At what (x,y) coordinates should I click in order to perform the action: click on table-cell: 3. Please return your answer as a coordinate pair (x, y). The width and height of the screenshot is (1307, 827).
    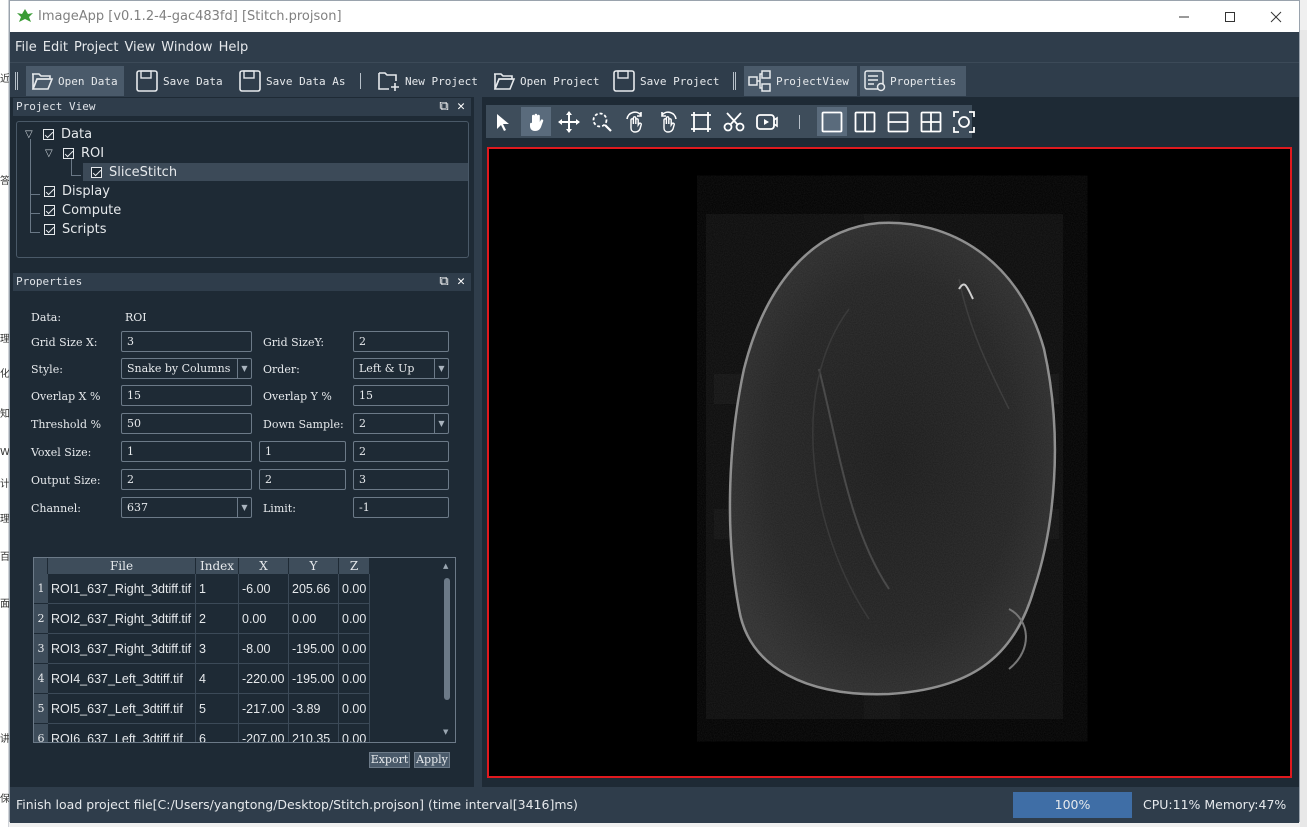
    Looking at the image, I should click on (217, 649).